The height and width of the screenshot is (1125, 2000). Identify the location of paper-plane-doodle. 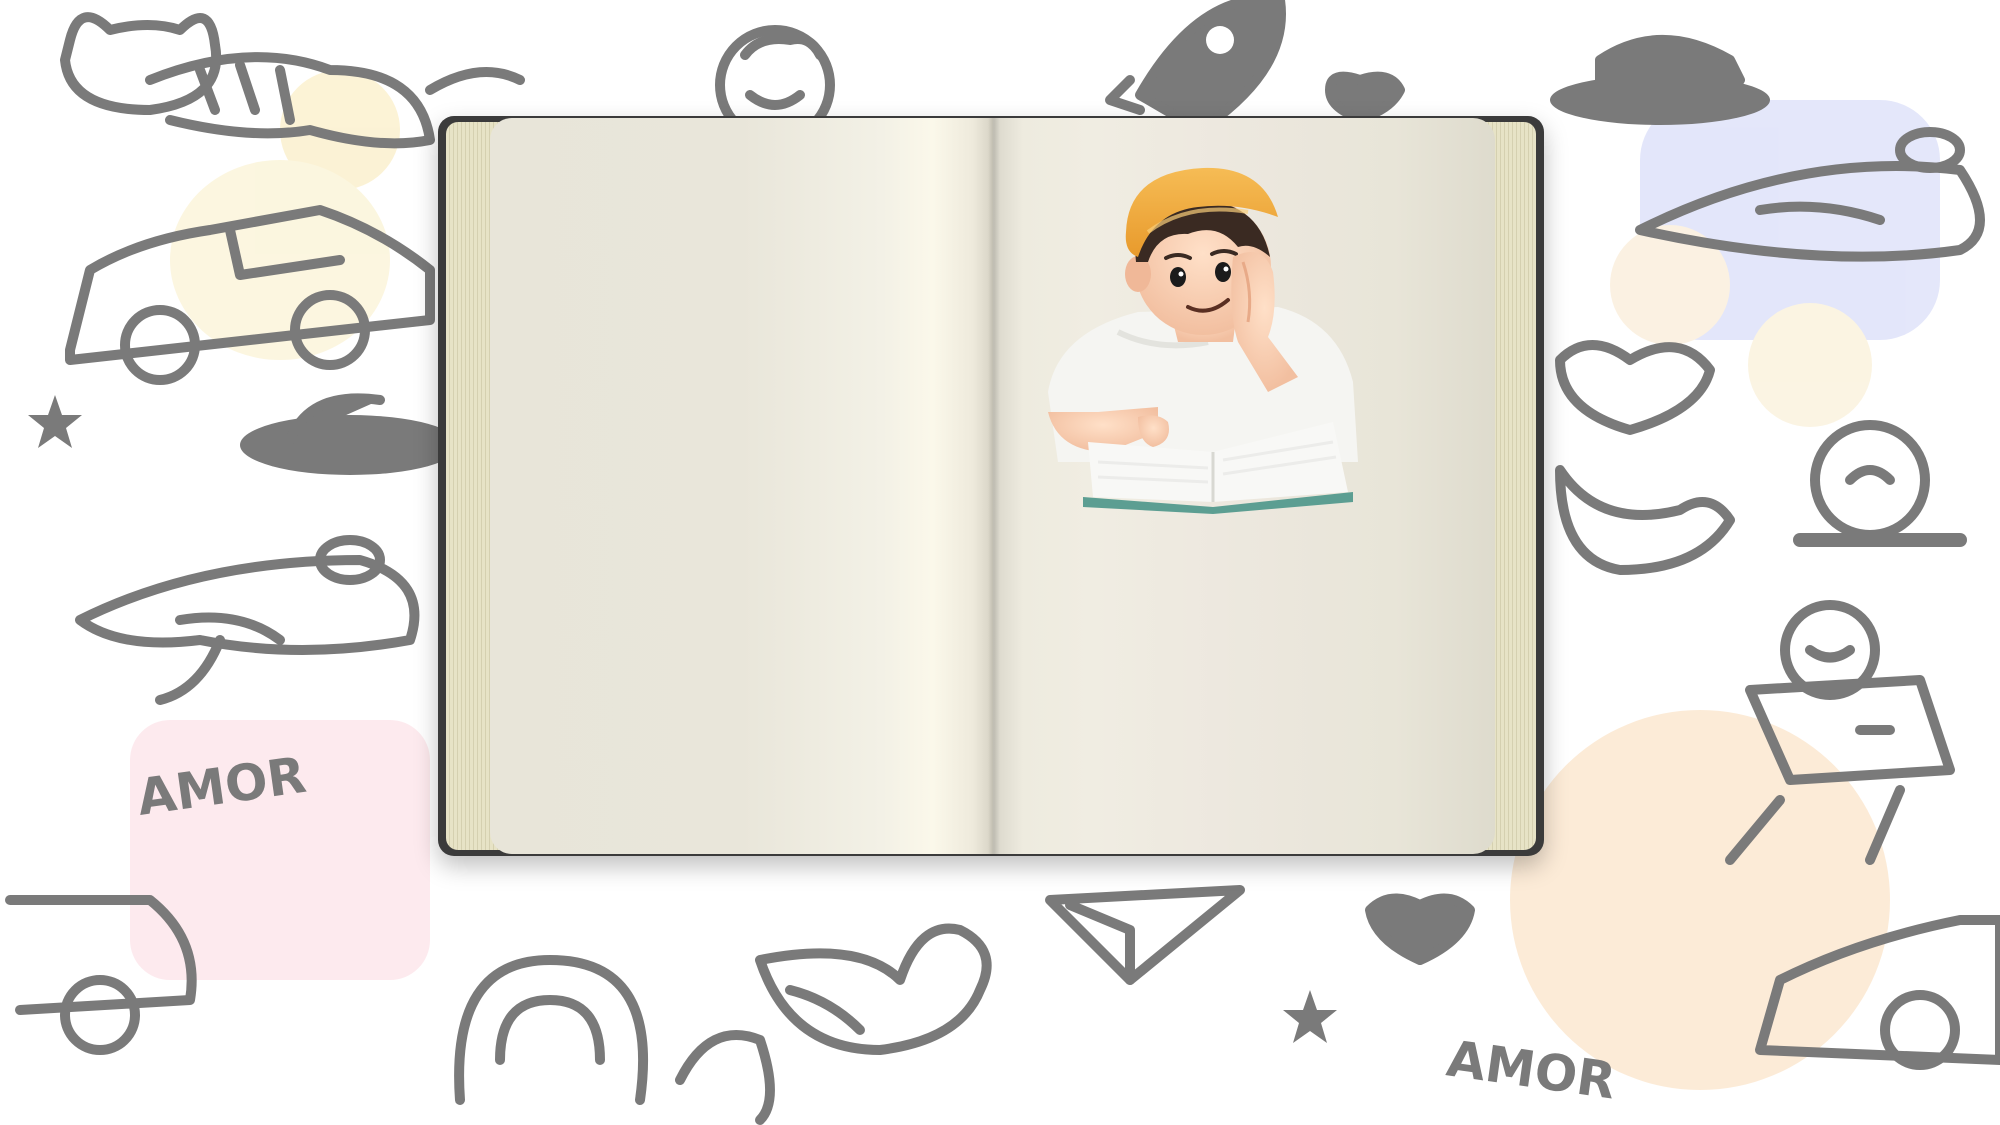
(1145, 935).